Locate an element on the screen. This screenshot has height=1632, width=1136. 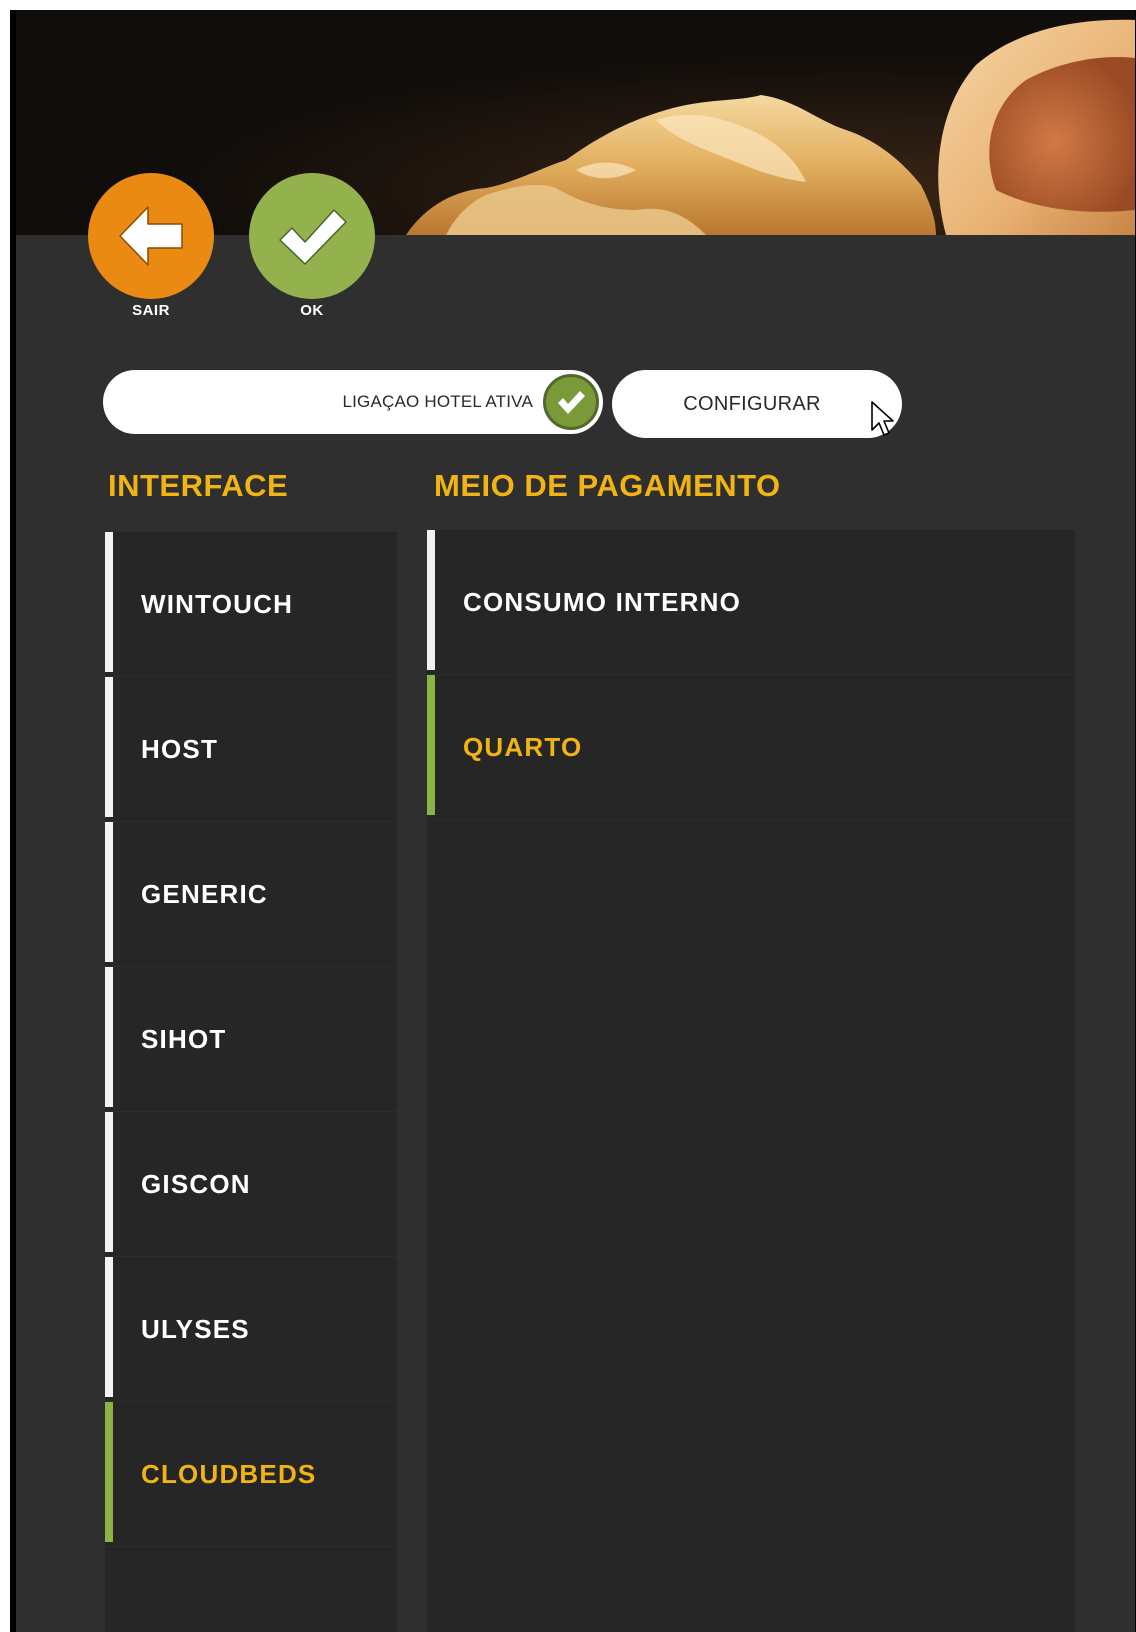
check-circle-icon is located at coordinates (571, 402).